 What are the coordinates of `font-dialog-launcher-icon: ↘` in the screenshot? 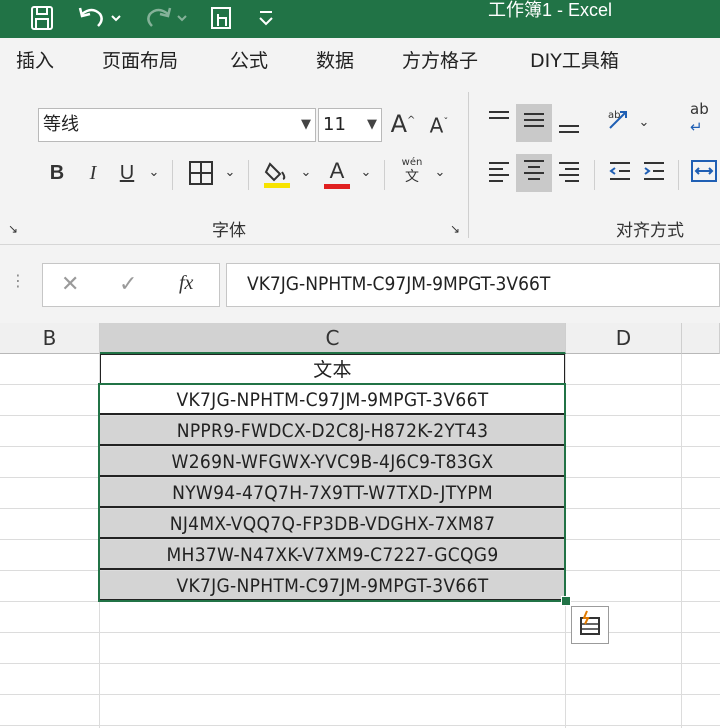 It's located at (455, 229).